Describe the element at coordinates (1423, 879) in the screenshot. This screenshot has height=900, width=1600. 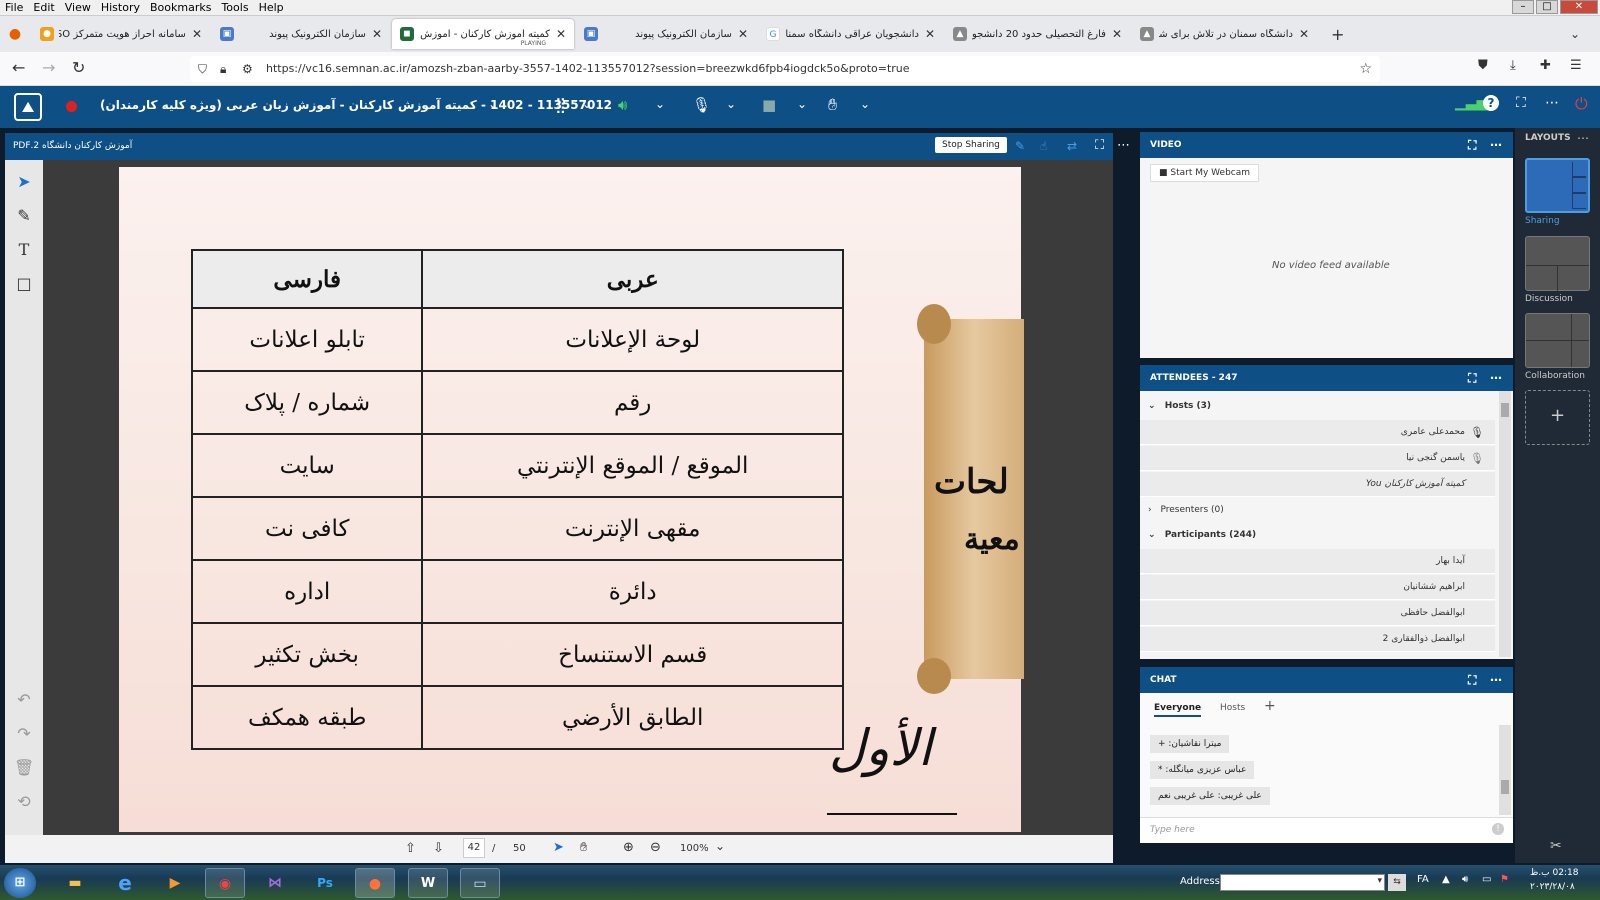
I see `input-language-indicator: FA` at that location.